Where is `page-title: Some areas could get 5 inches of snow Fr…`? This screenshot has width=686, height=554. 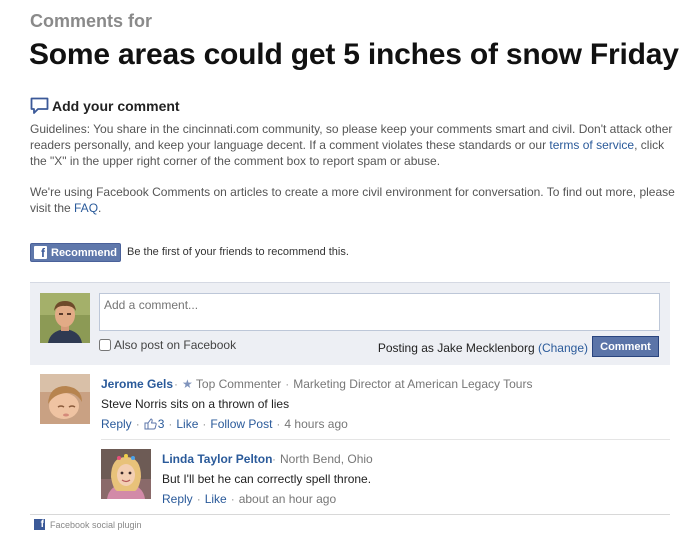 page-title: Some areas could get 5 inches of snow Fr… is located at coordinates (354, 54).